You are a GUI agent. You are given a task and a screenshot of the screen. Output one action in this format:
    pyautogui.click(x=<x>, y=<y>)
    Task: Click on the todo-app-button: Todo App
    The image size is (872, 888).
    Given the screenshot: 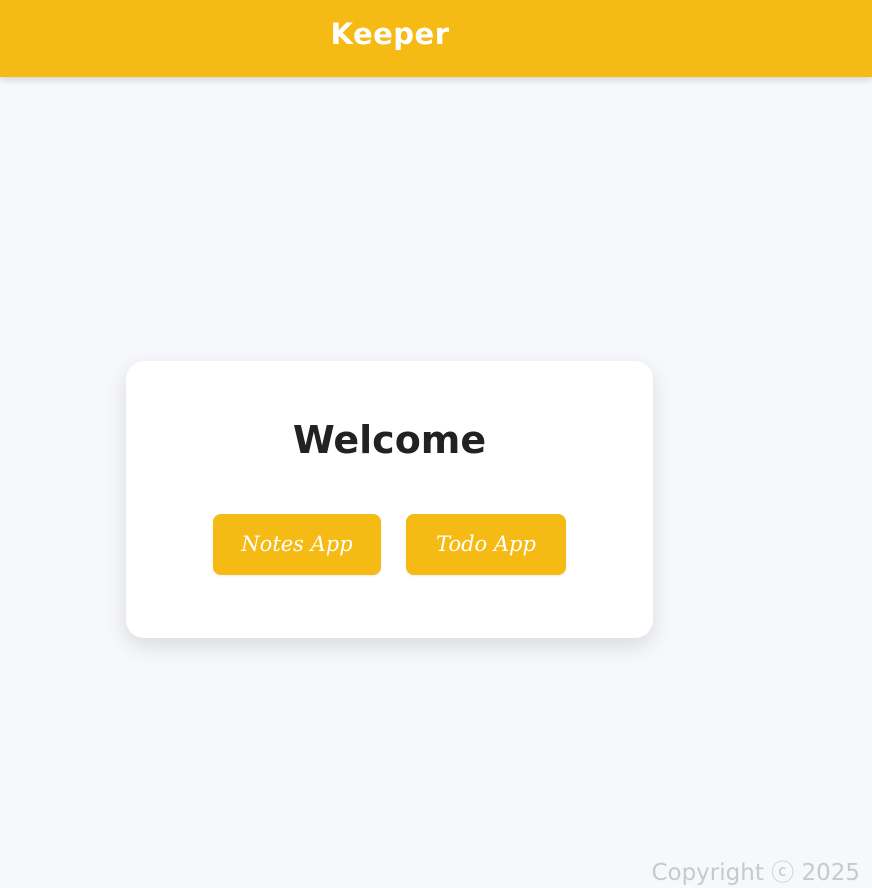 What is the action you would take?
    pyautogui.click(x=486, y=544)
    